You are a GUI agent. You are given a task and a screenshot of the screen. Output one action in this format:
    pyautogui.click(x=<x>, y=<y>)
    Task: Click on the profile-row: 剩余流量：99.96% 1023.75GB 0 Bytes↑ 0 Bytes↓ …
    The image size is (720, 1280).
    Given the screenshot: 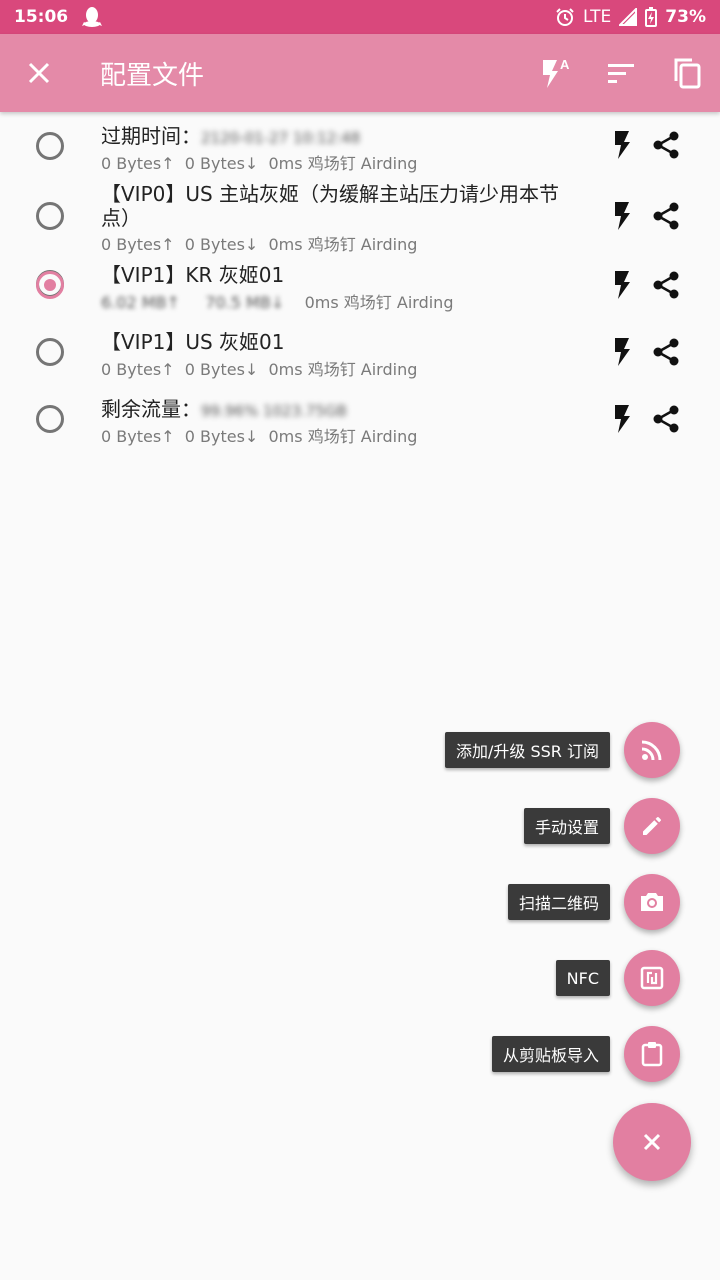 What is the action you would take?
    pyautogui.click(x=360, y=424)
    